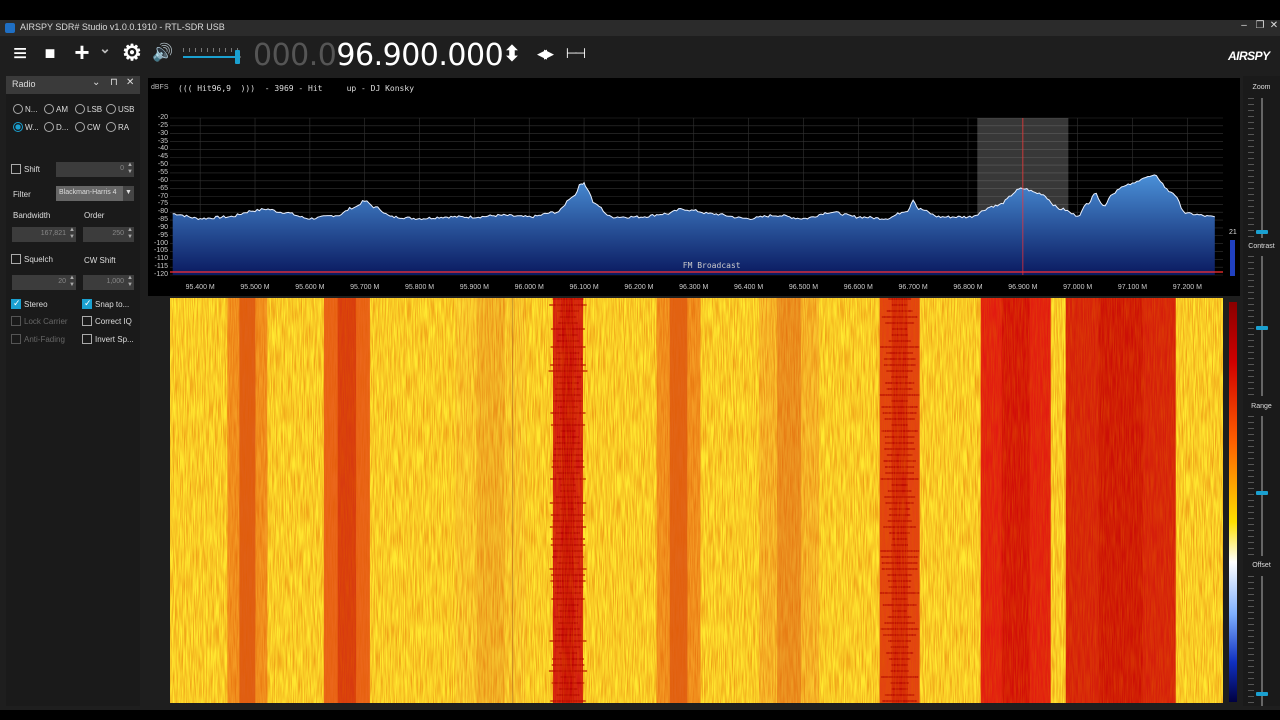  Describe the element at coordinates (1262, 641) in the screenshot. I see `offset-track` at that location.